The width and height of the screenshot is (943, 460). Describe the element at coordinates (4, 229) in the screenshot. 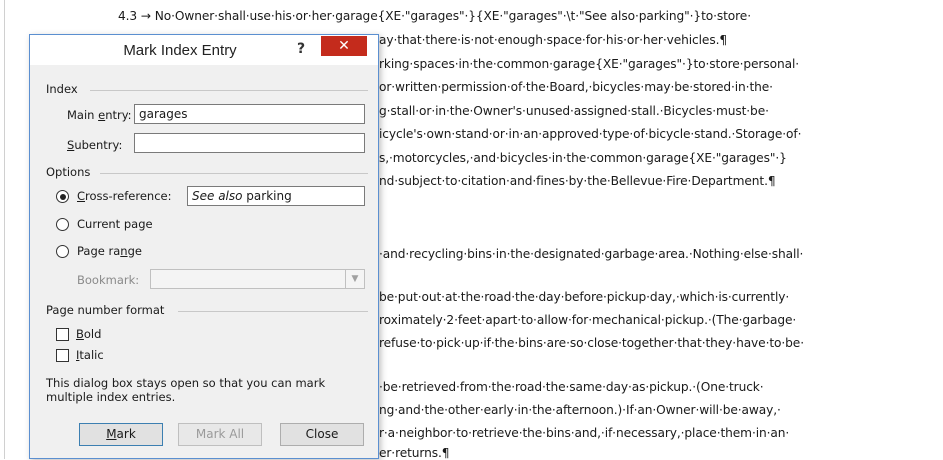

I see `page-left-edge` at that location.